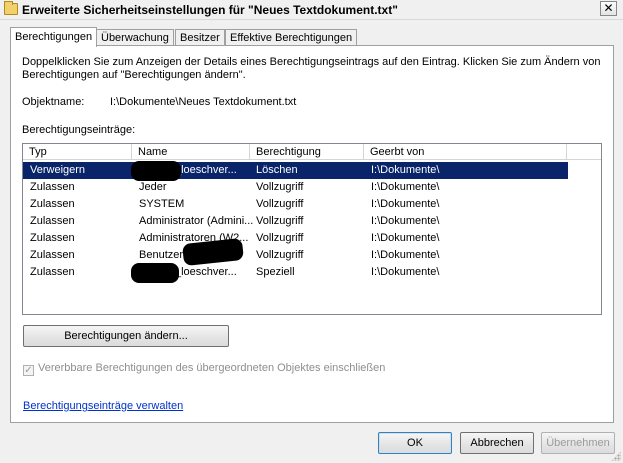 The image size is (623, 463). Describe the element at coordinates (203, 102) in the screenshot. I see `object-name-value: I:\Dokumente\Neues Textdokument.txt` at that location.